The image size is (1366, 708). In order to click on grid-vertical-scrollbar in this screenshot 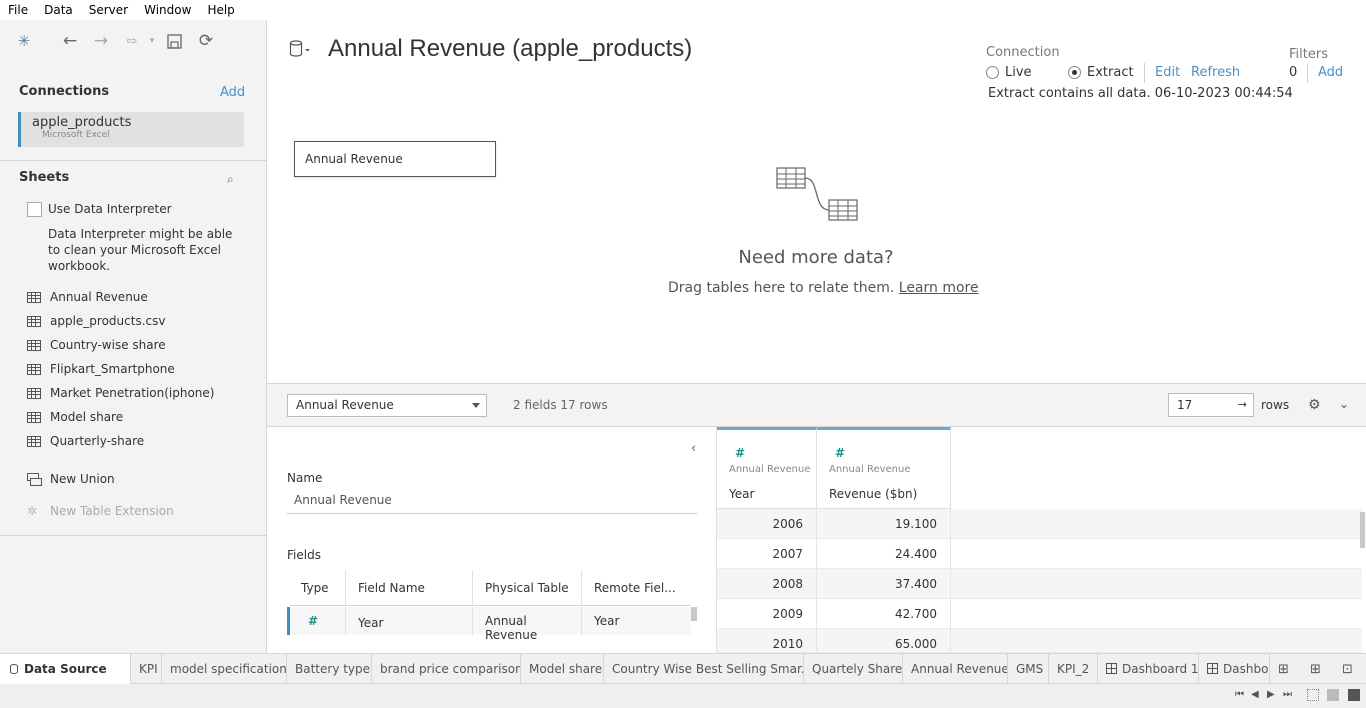, I will do `click(1362, 530)`.